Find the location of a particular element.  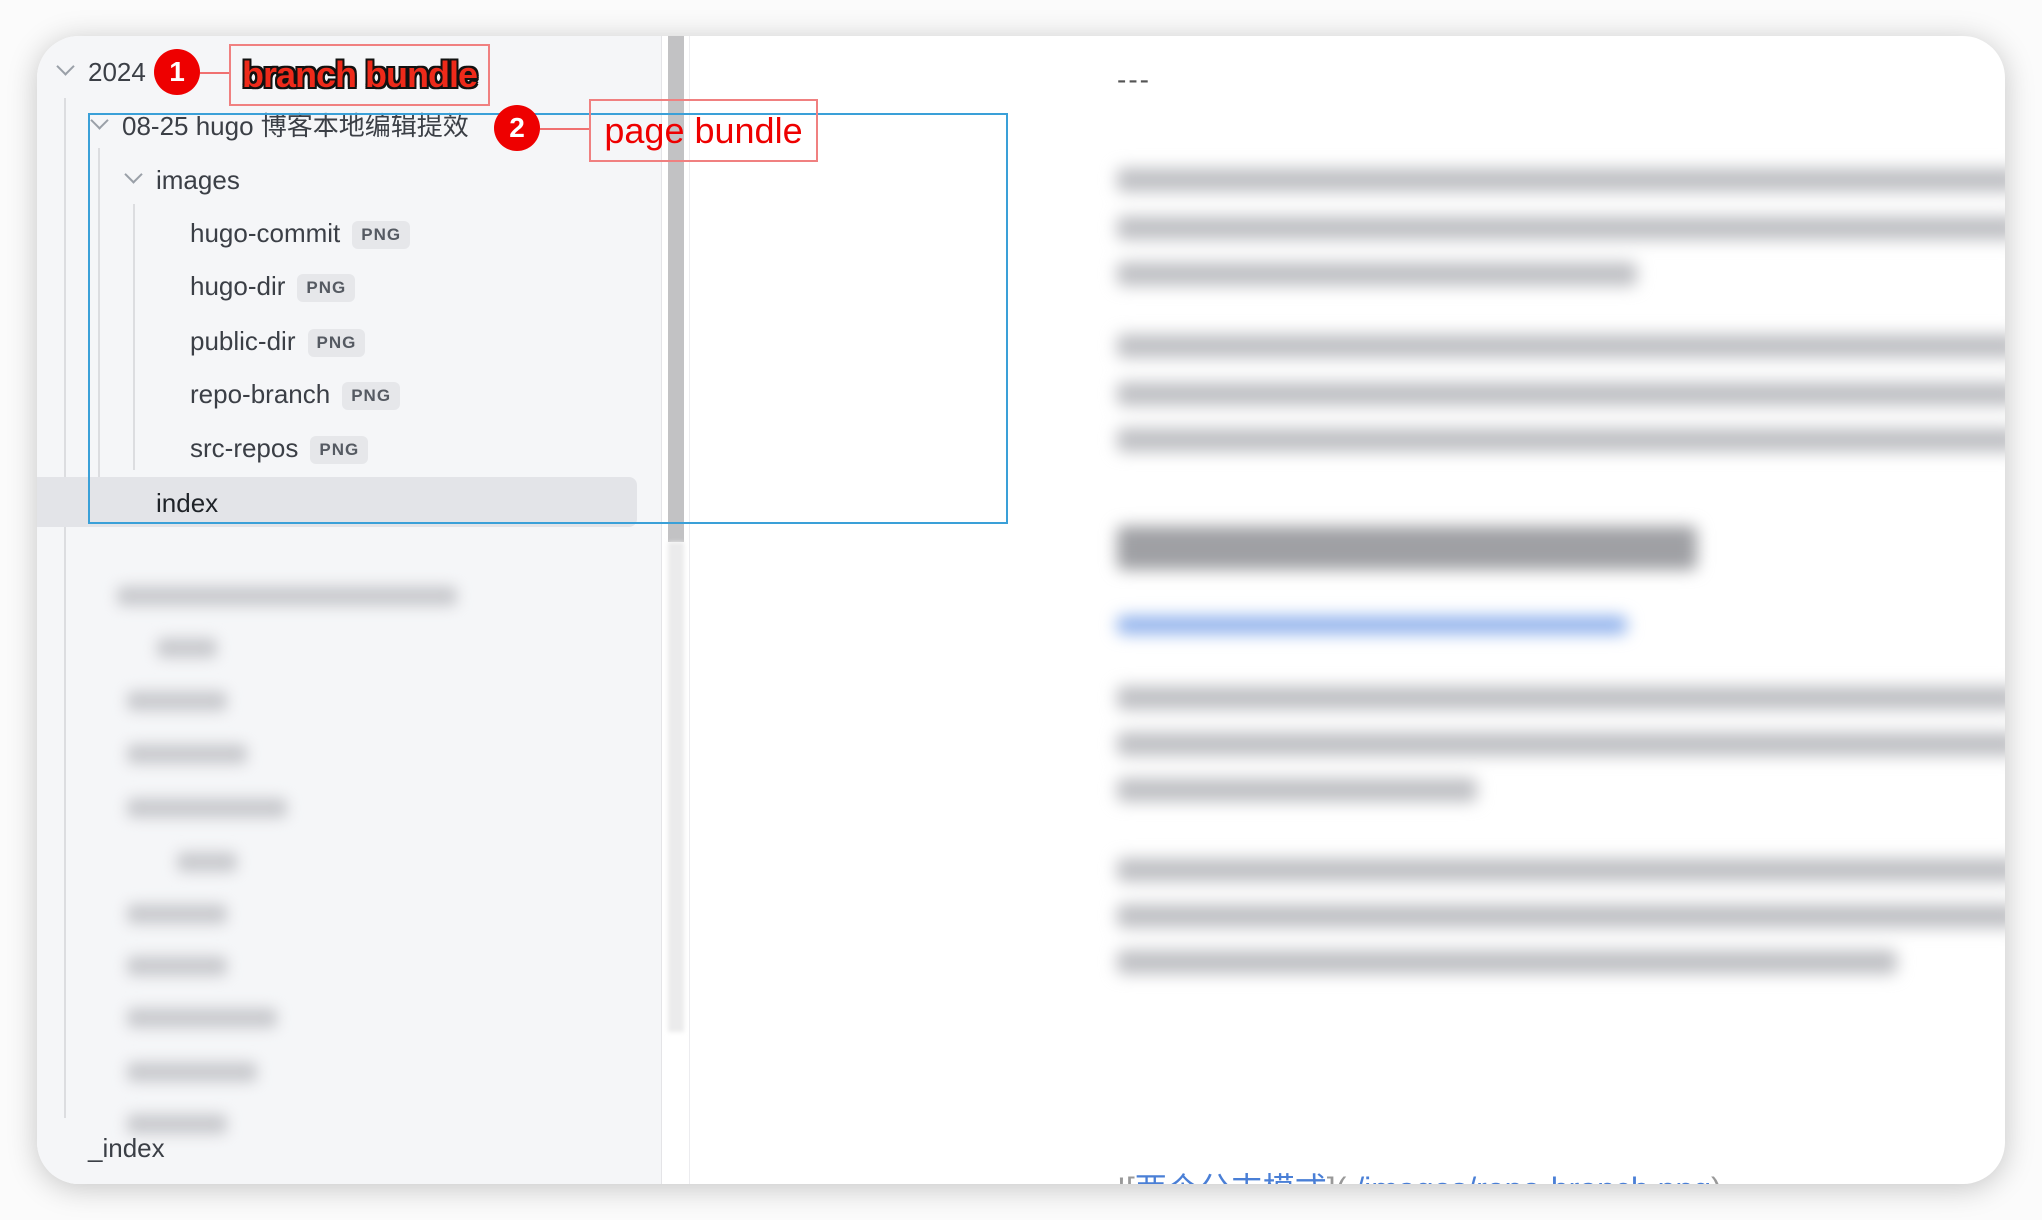

blurred-tree-items is located at coordinates (397, 841).